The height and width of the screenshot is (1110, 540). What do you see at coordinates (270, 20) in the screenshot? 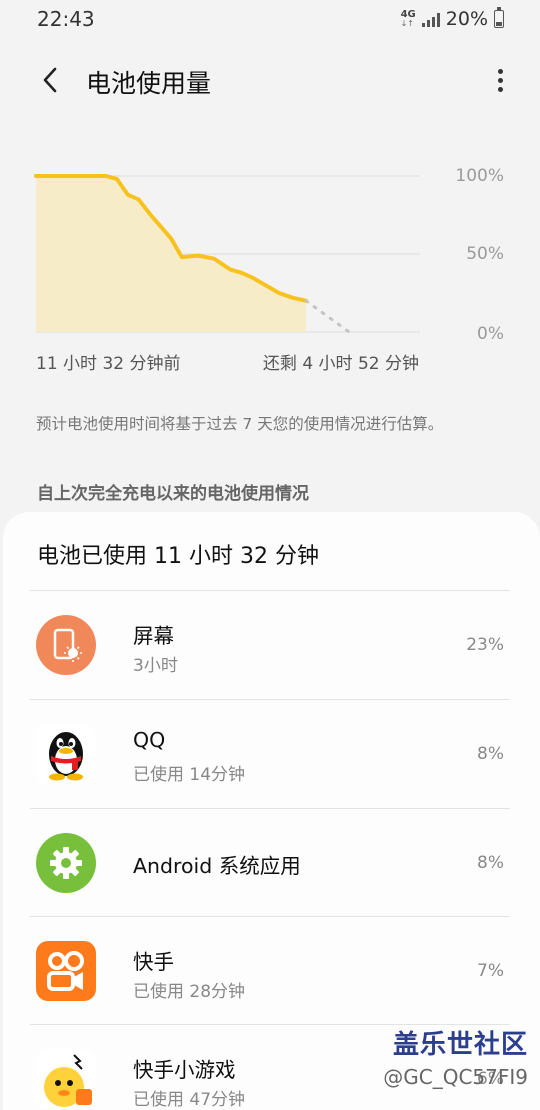
I see `status-bar: 22:43 4G ↓↑ 20%` at bounding box center [270, 20].